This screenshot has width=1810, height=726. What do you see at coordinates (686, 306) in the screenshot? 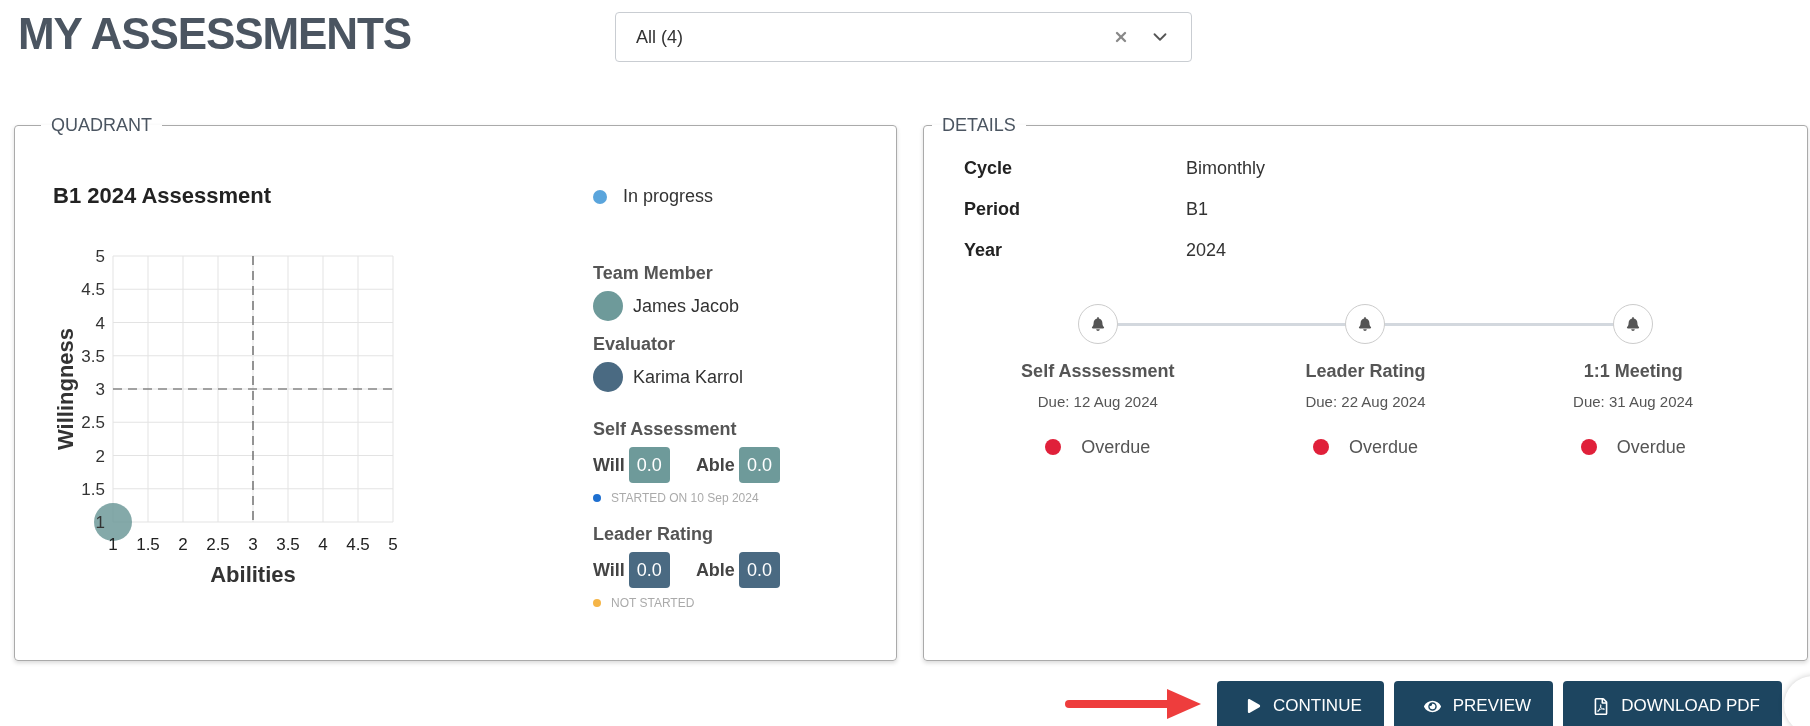
I see `person-name: James Jacob` at bounding box center [686, 306].